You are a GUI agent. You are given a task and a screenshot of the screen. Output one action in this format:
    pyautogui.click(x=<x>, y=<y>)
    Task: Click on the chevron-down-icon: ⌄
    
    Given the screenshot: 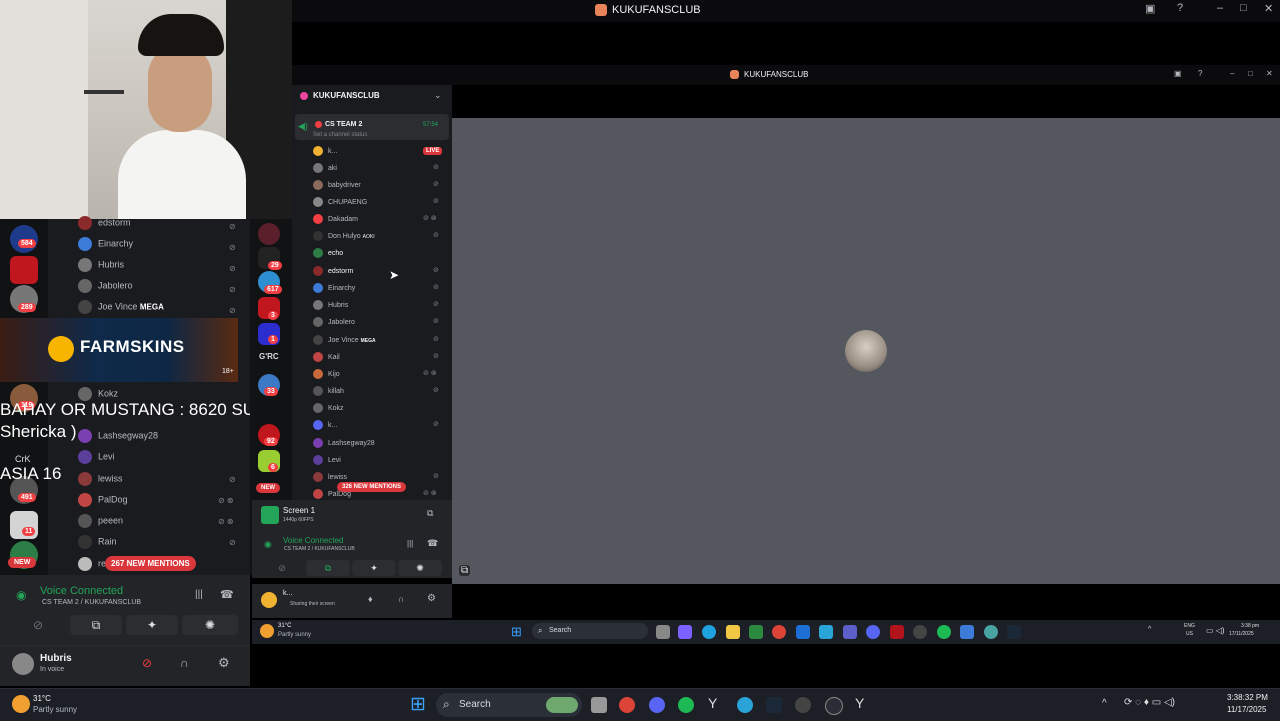 What is the action you would take?
    pyautogui.click(x=438, y=95)
    